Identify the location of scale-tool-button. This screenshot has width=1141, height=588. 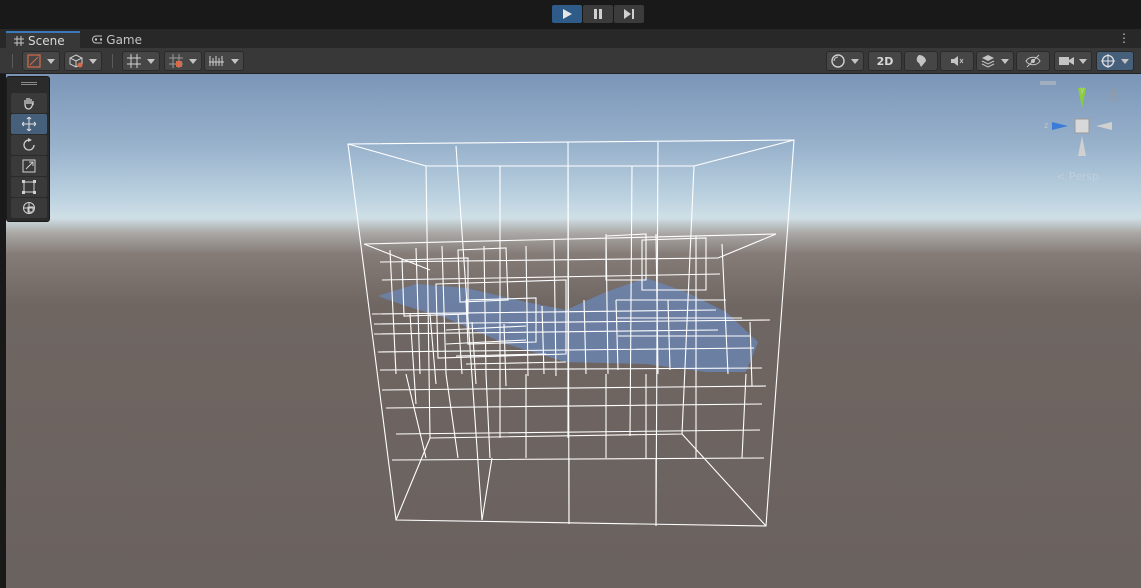
(29, 166).